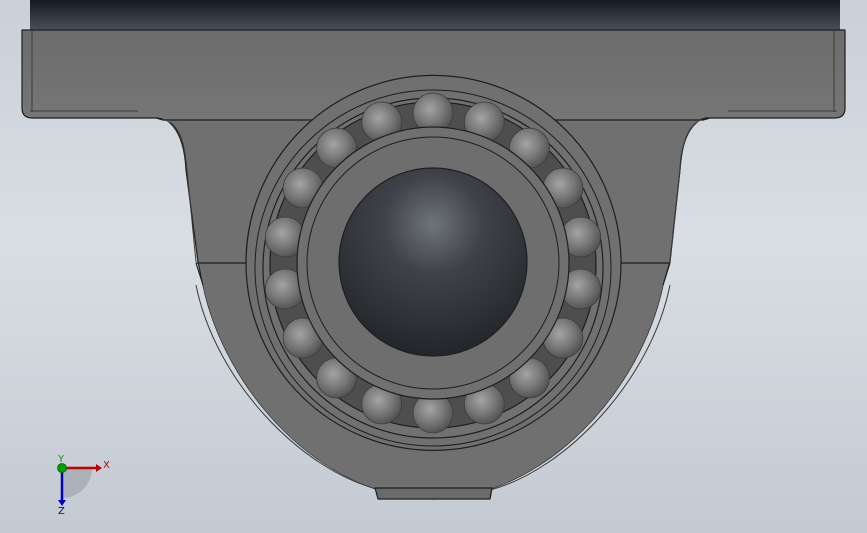 The height and width of the screenshot is (533, 867). I want to click on triad-plane-shading, so click(77, 483).